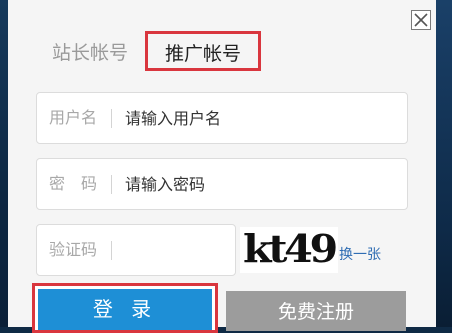 The image size is (452, 333). I want to click on login-button-label: 登 录, so click(125, 309).